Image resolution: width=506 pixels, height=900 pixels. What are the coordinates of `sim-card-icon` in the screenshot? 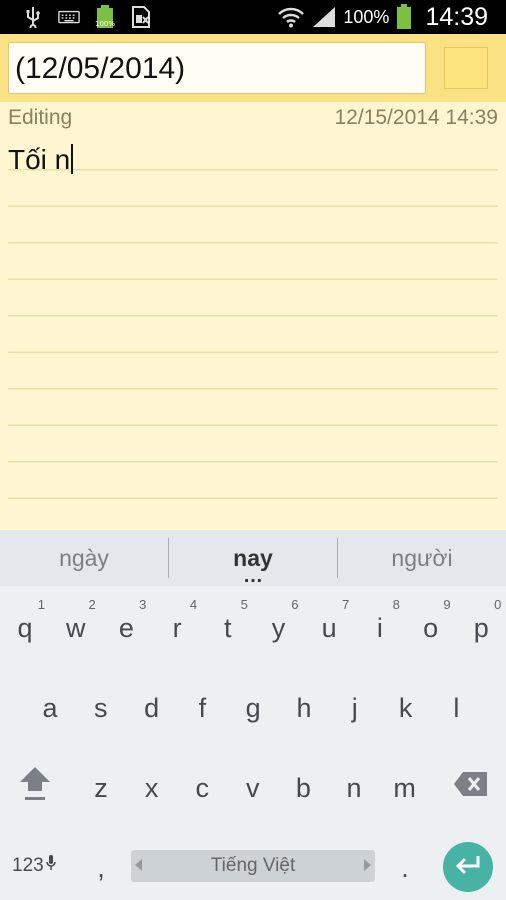 It's located at (141, 17).